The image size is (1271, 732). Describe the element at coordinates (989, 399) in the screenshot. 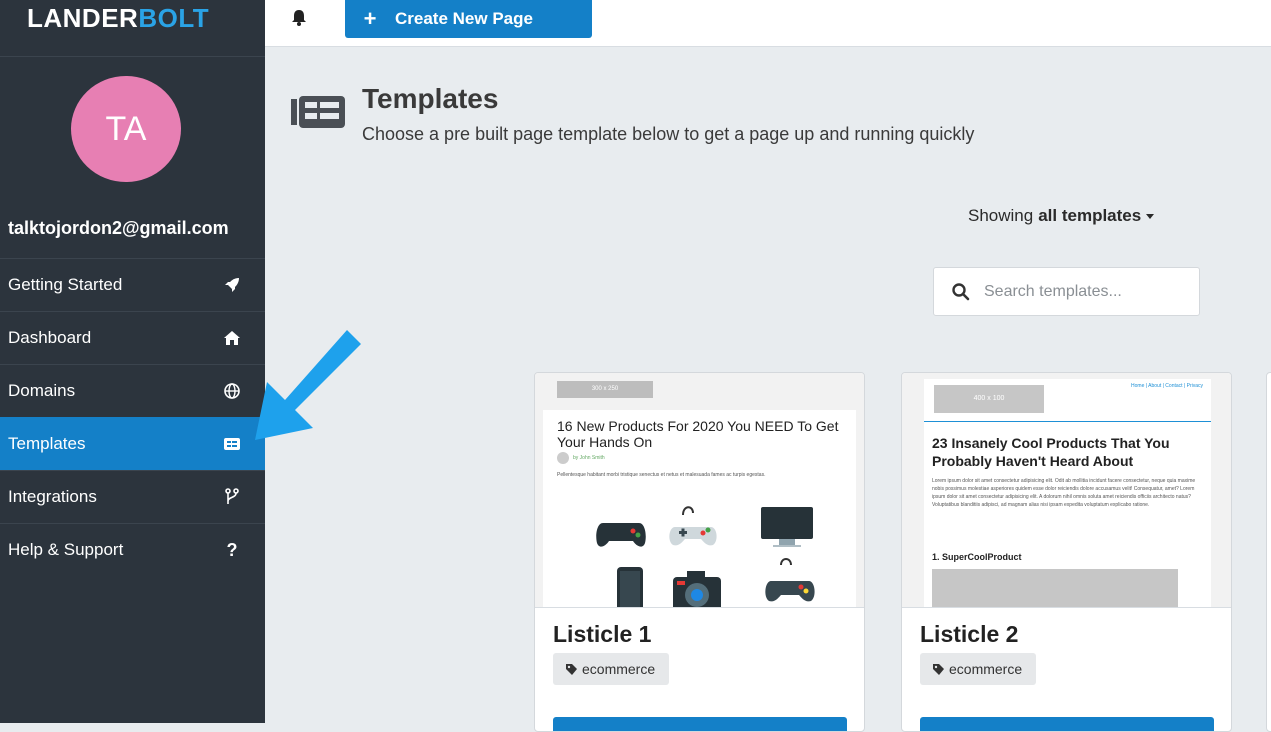

I see `ad-placeholder: 400 x 100` at that location.